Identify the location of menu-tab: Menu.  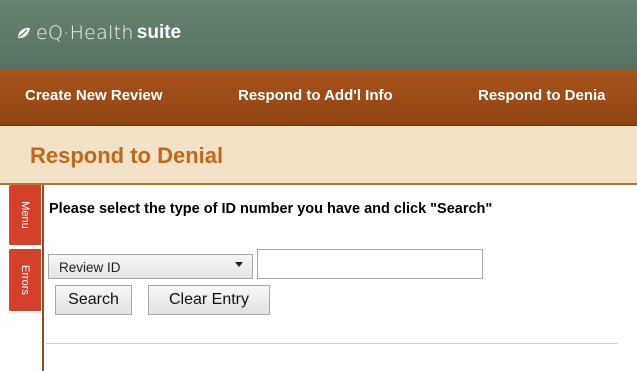
(25, 215).